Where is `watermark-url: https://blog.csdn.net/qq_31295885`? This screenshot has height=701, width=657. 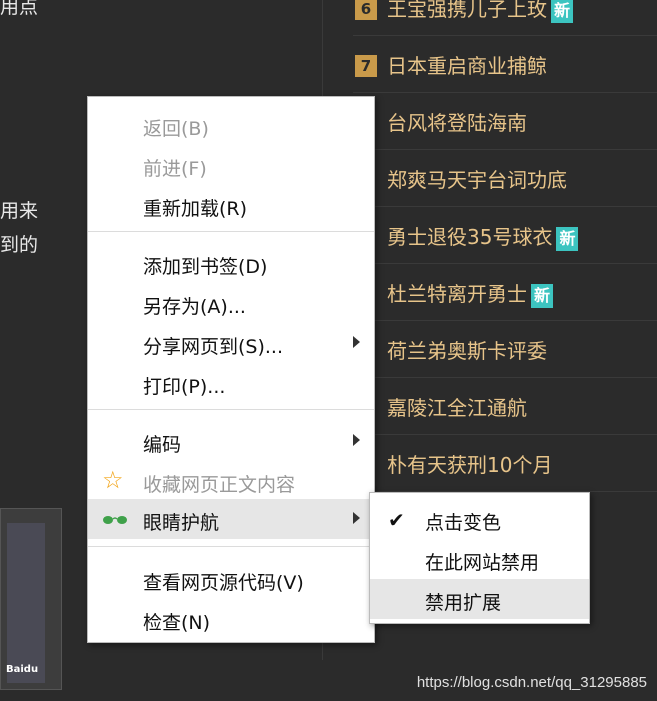 watermark-url: https://blog.csdn.net/qq_31295885 is located at coordinates (531, 682).